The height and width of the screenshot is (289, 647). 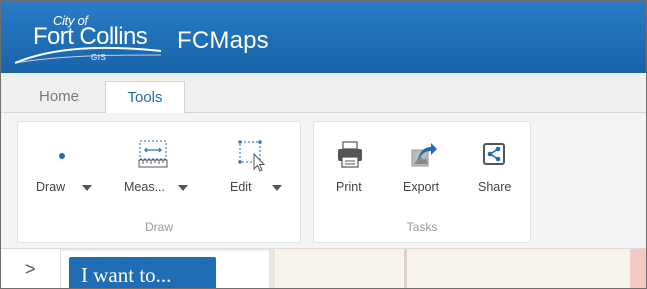 What do you see at coordinates (241, 187) in the screenshot?
I see `edit-label: Edit` at bounding box center [241, 187].